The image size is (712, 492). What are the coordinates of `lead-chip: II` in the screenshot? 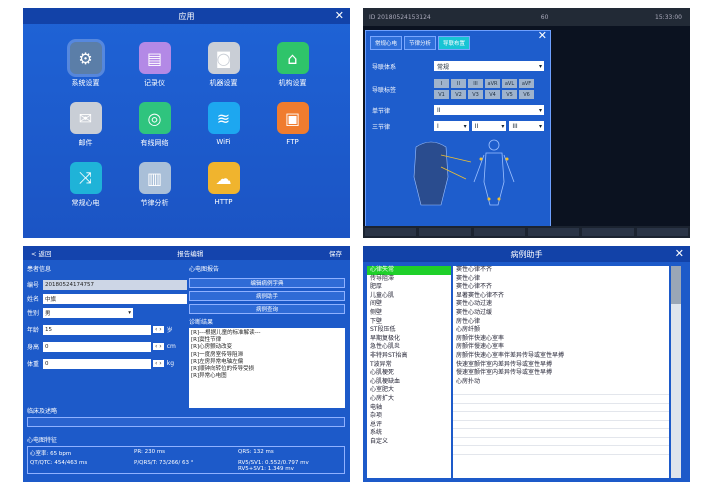 It's located at (458, 83).